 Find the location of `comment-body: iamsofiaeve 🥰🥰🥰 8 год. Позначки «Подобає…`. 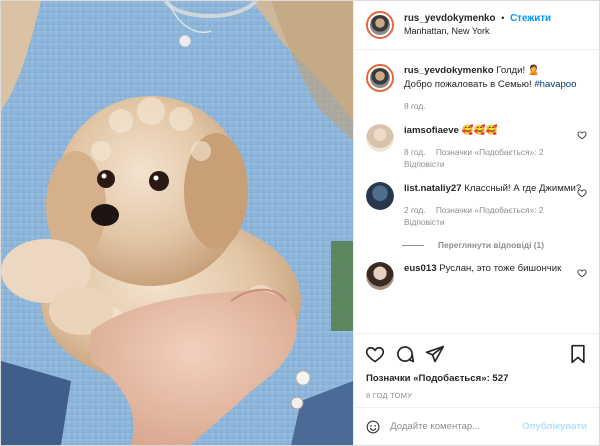

comment-body: iamsofiaeve 🥰🥰🥰 8 год. Позначки «Подобає… is located at coordinates (495, 147).